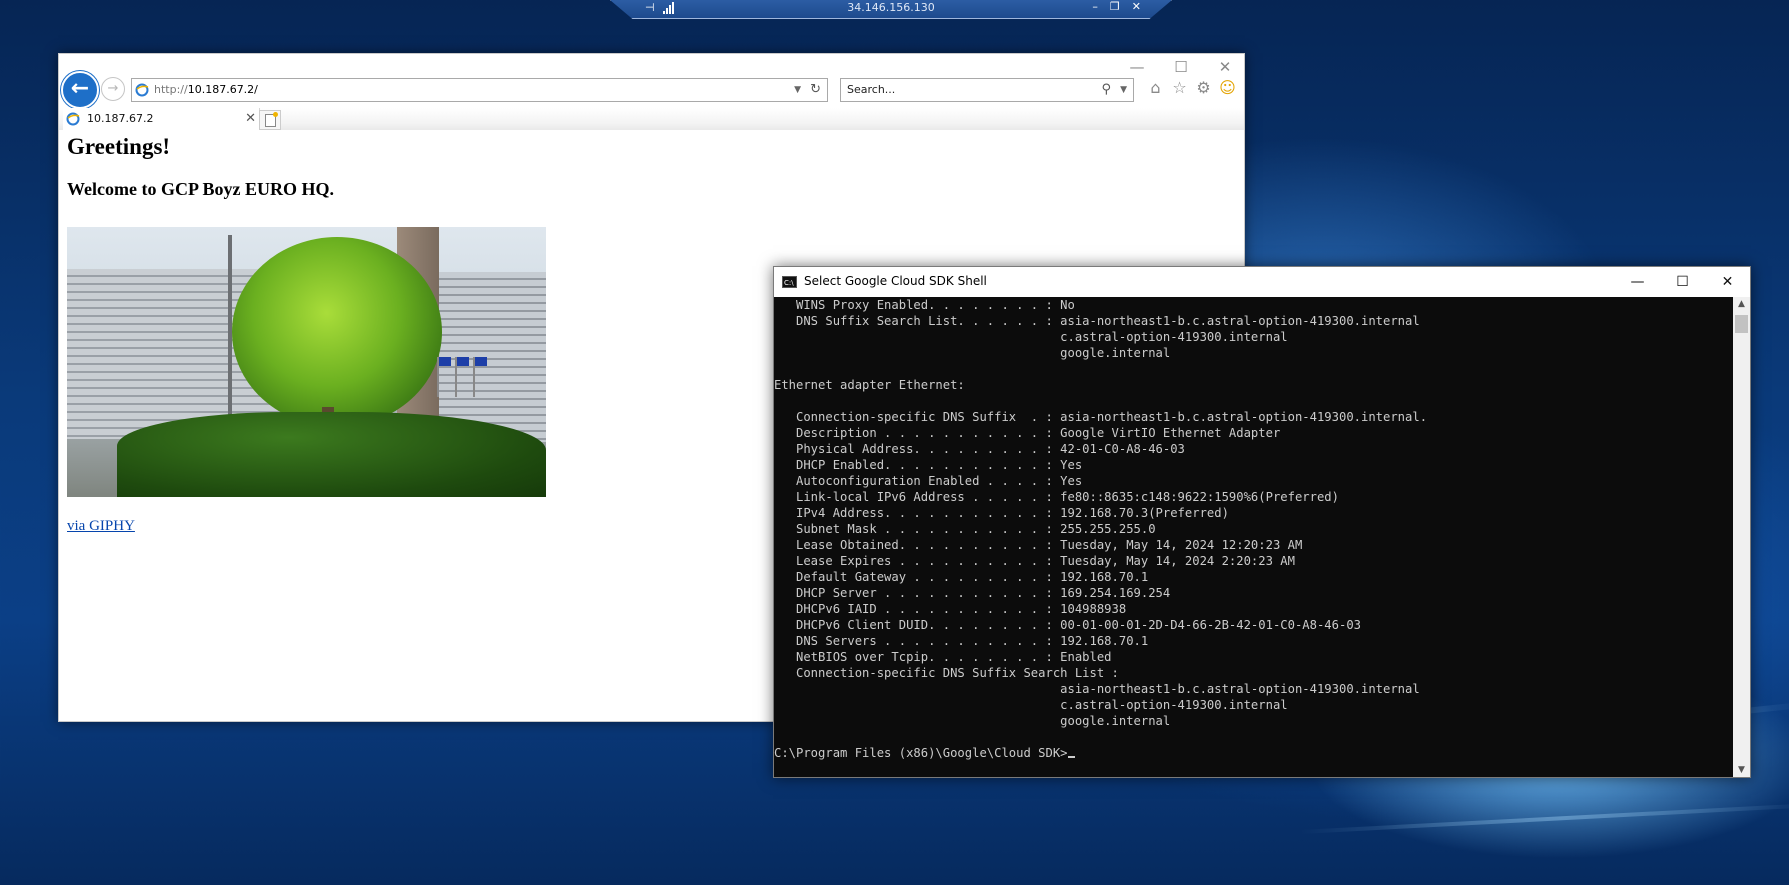 This screenshot has height=885, width=1789. Describe the element at coordinates (651, 119) in the screenshot. I see `tab-strip: 10.187.67.2 ✕` at that location.